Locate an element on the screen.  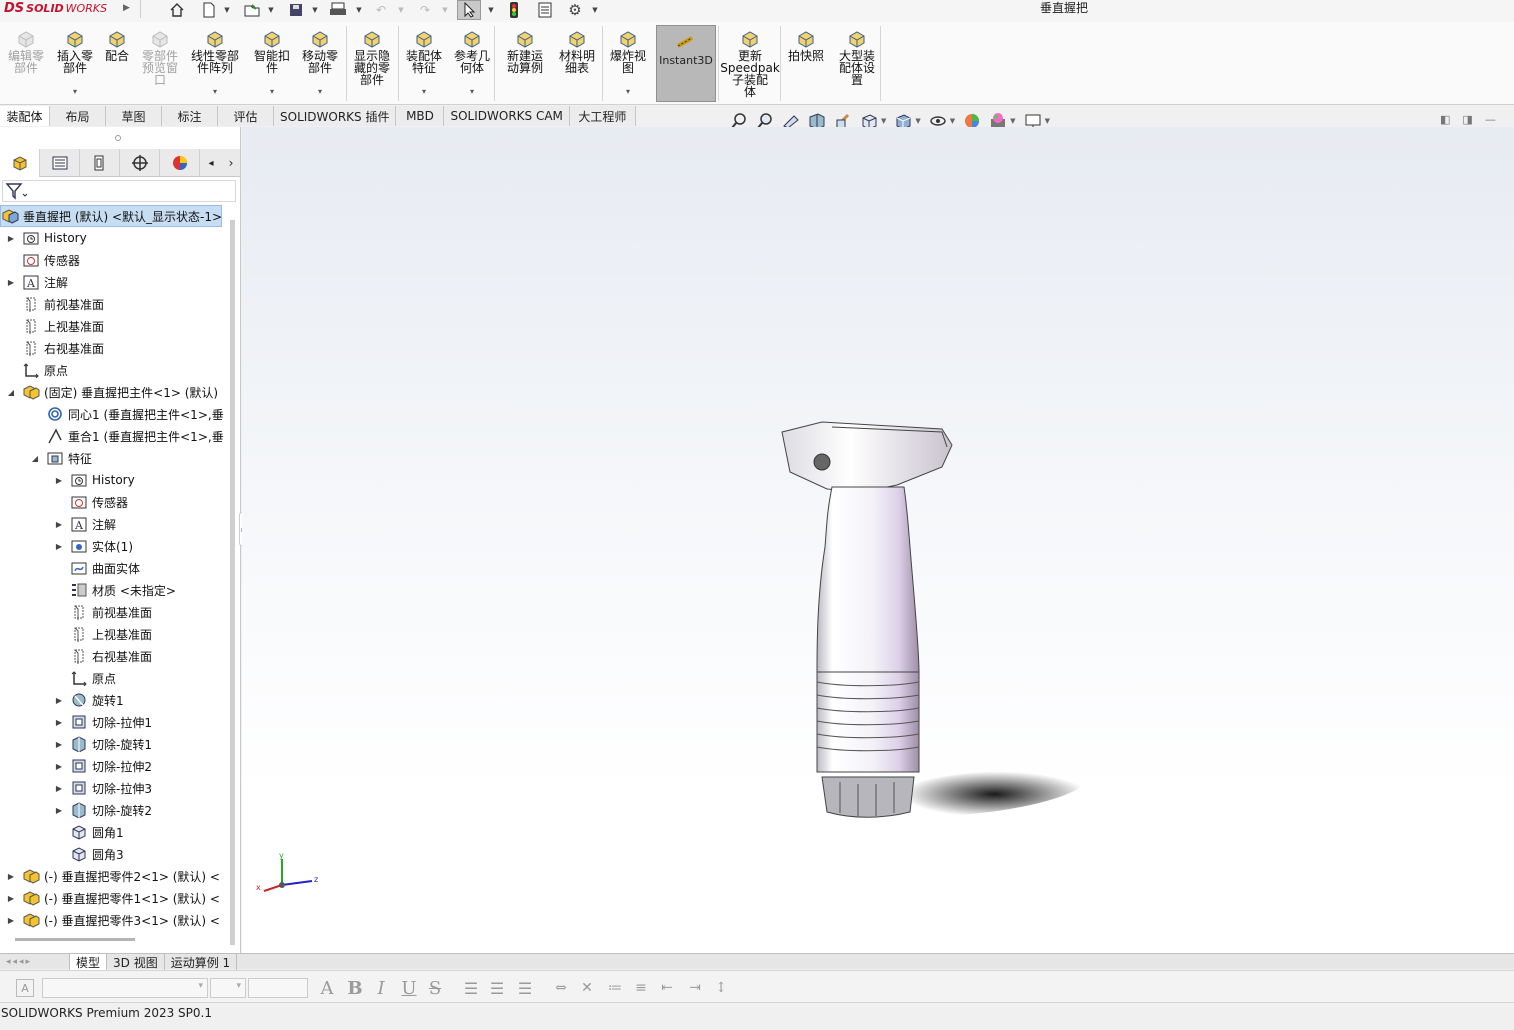
select-cursor-icon is located at coordinates (469, 10).